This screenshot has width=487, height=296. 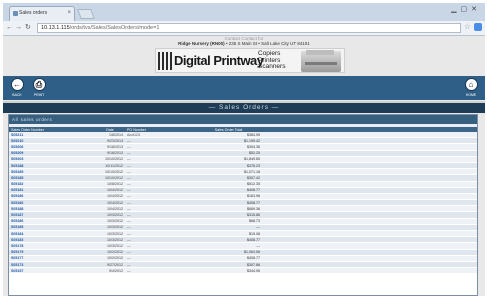 What do you see at coordinates (244, 107) in the screenshot?
I see `page-title: — Sales Orders —` at bounding box center [244, 107].